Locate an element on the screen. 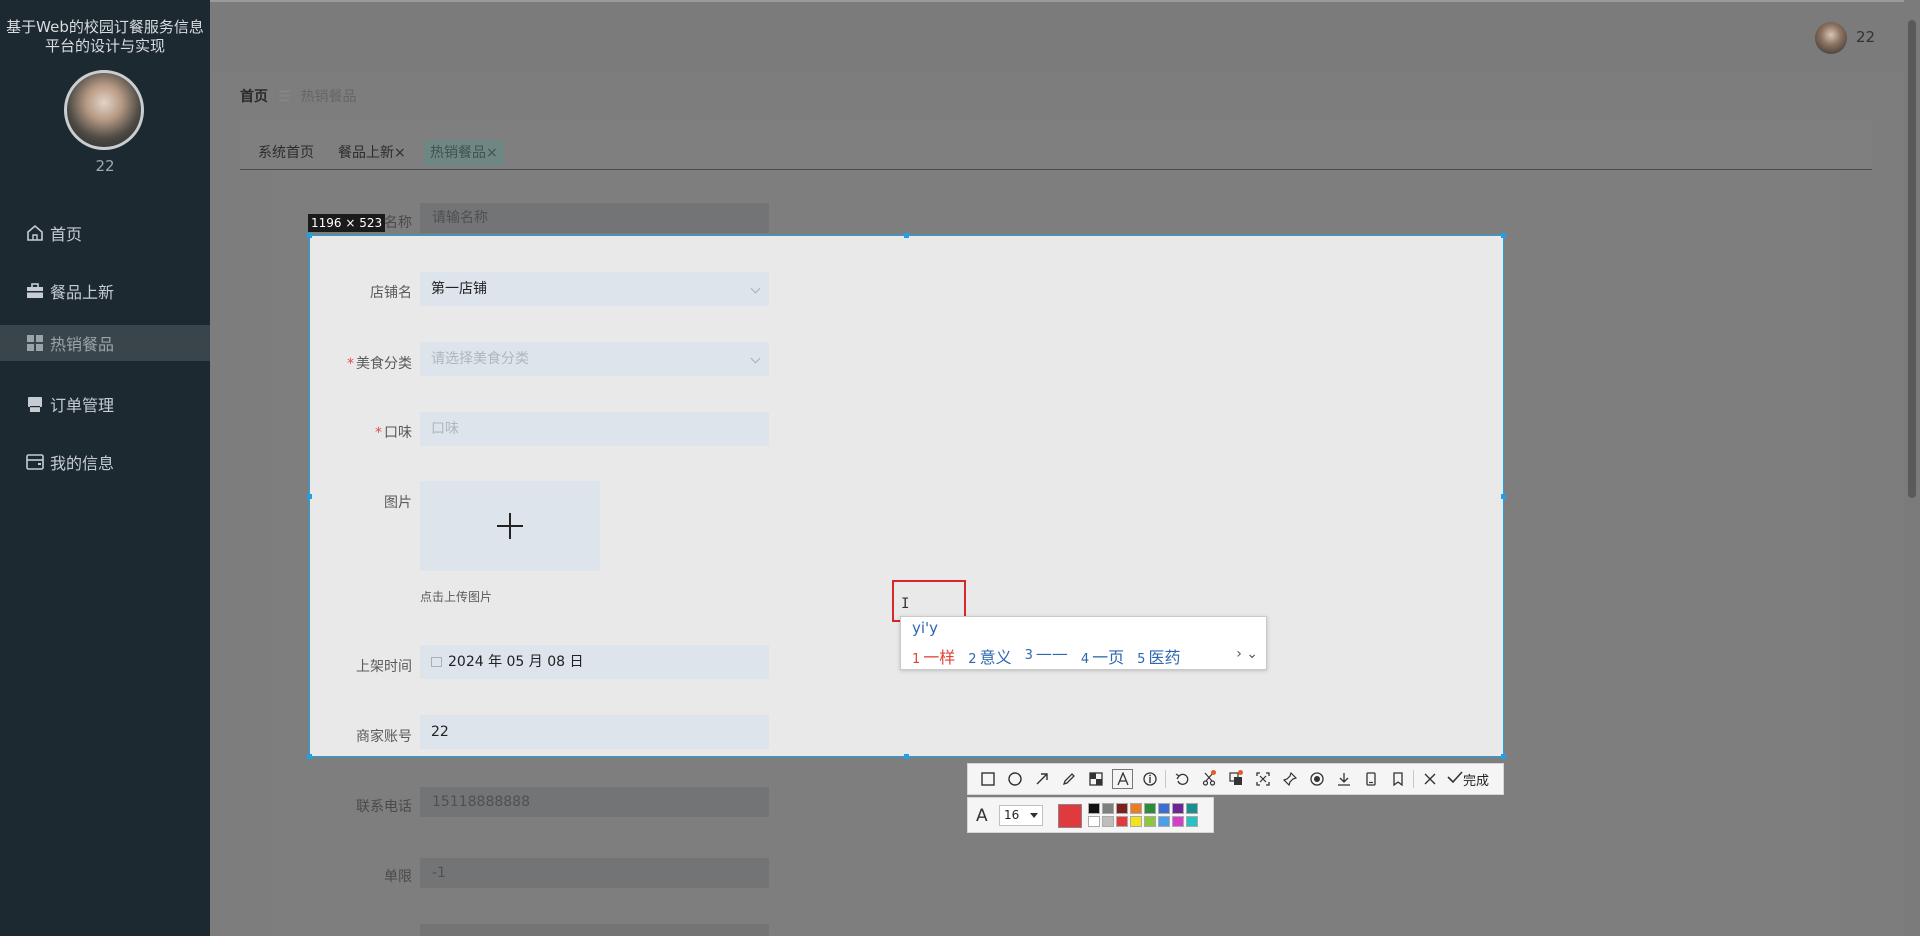 The image size is (1920, 936). capture-toolbar: 完成 is located at coordinates (1235, 779).